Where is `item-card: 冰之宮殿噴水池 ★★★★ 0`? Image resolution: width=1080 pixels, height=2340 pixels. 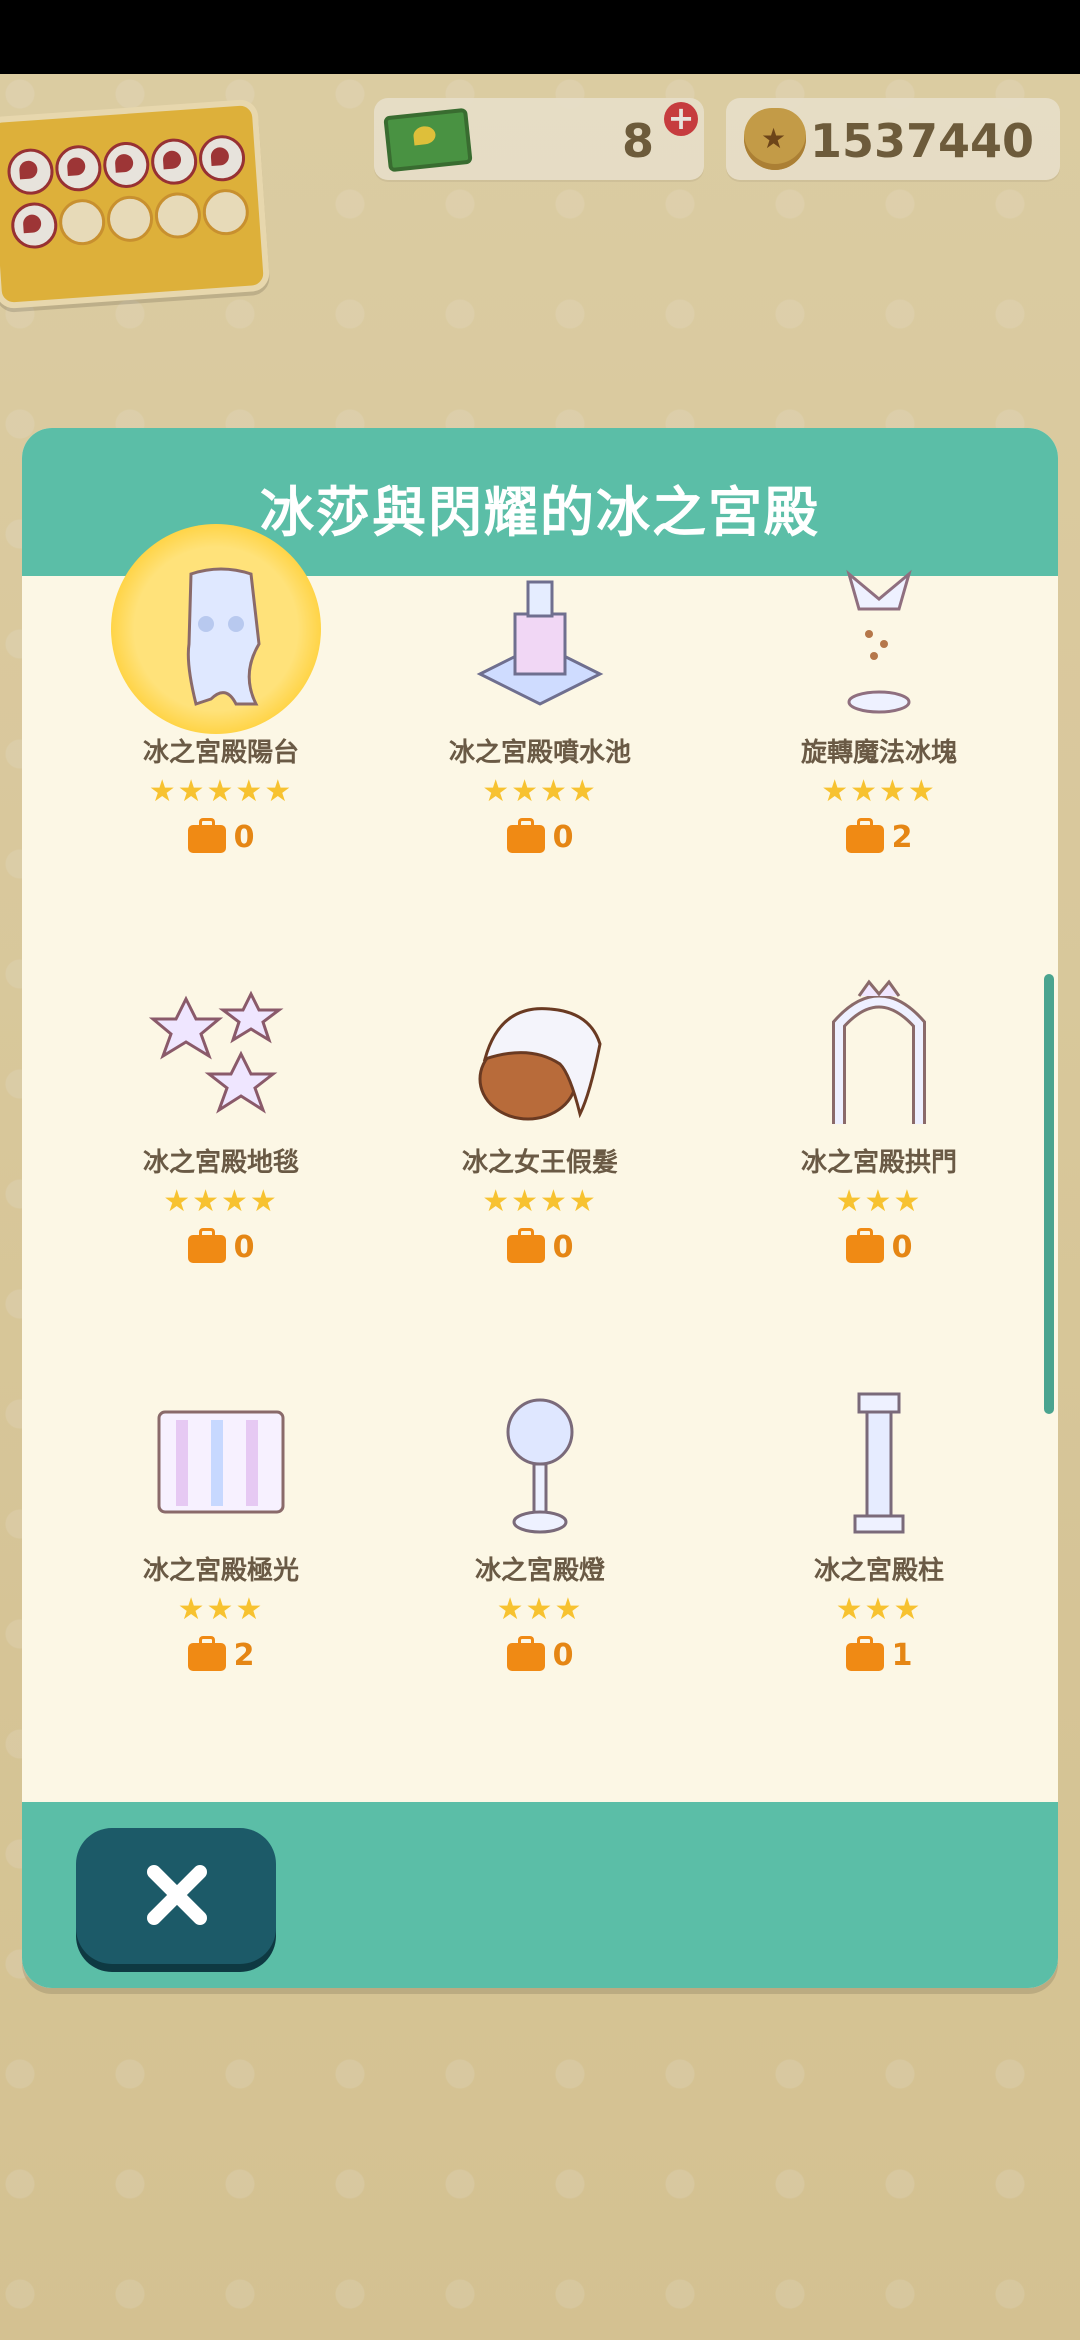 item-card: 冰之宮殿噴水池 ★★★★ 0 is located at coordinates (540, 714).